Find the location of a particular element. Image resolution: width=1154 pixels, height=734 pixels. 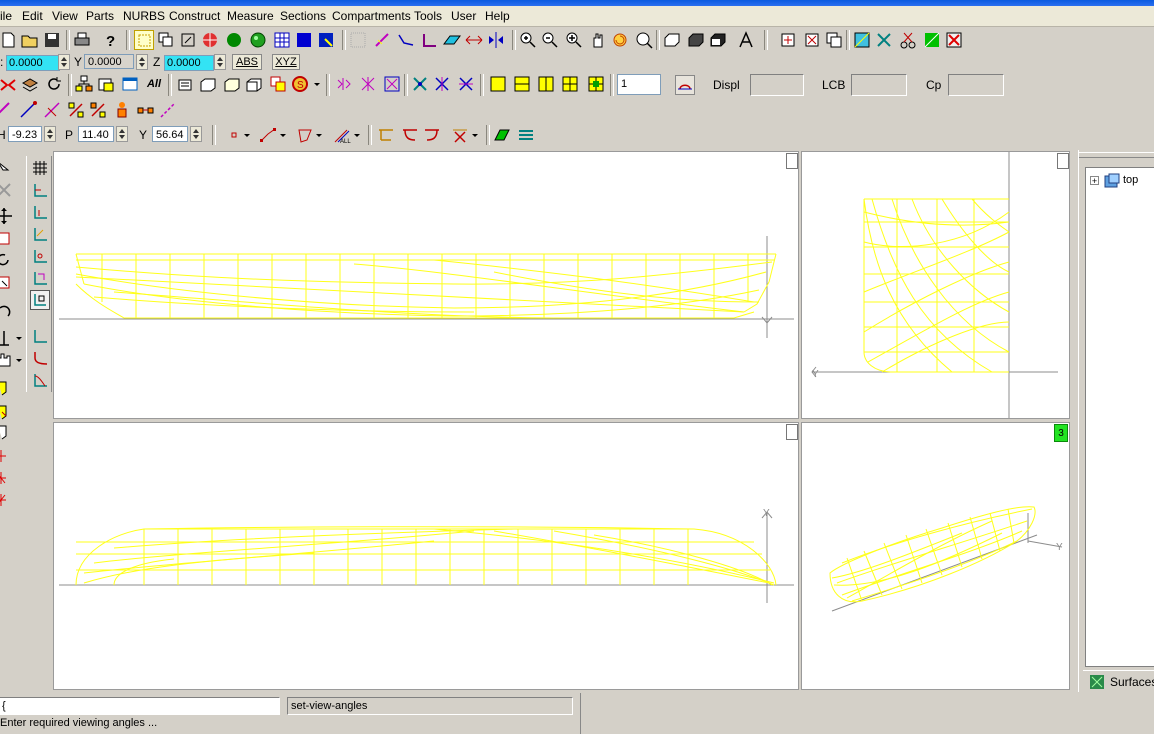

fairing-1-icon is located at coordinates (502, 135).